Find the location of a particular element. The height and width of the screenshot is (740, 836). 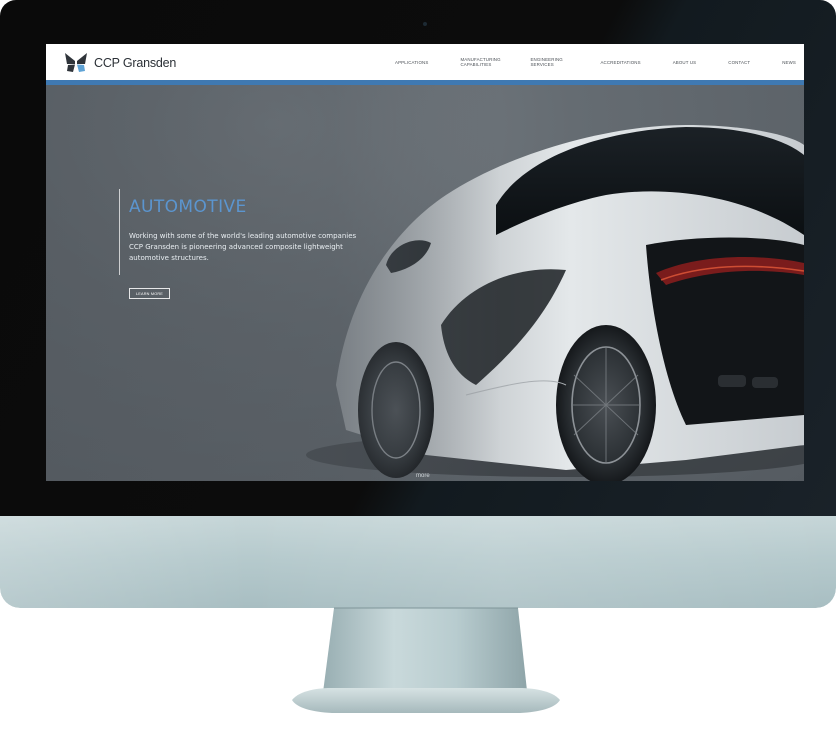

nav-item-about-us: ABOUT US is located at coordinates (685, 62).